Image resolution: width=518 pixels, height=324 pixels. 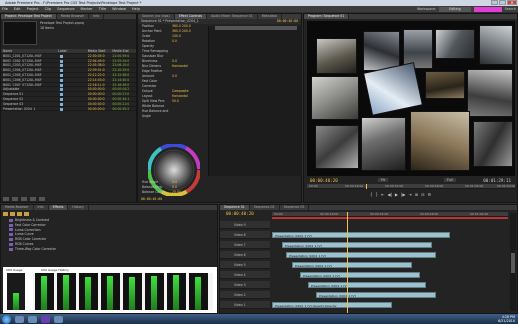 I want to click on track-header: Video 6, so click(x=245, y=255).